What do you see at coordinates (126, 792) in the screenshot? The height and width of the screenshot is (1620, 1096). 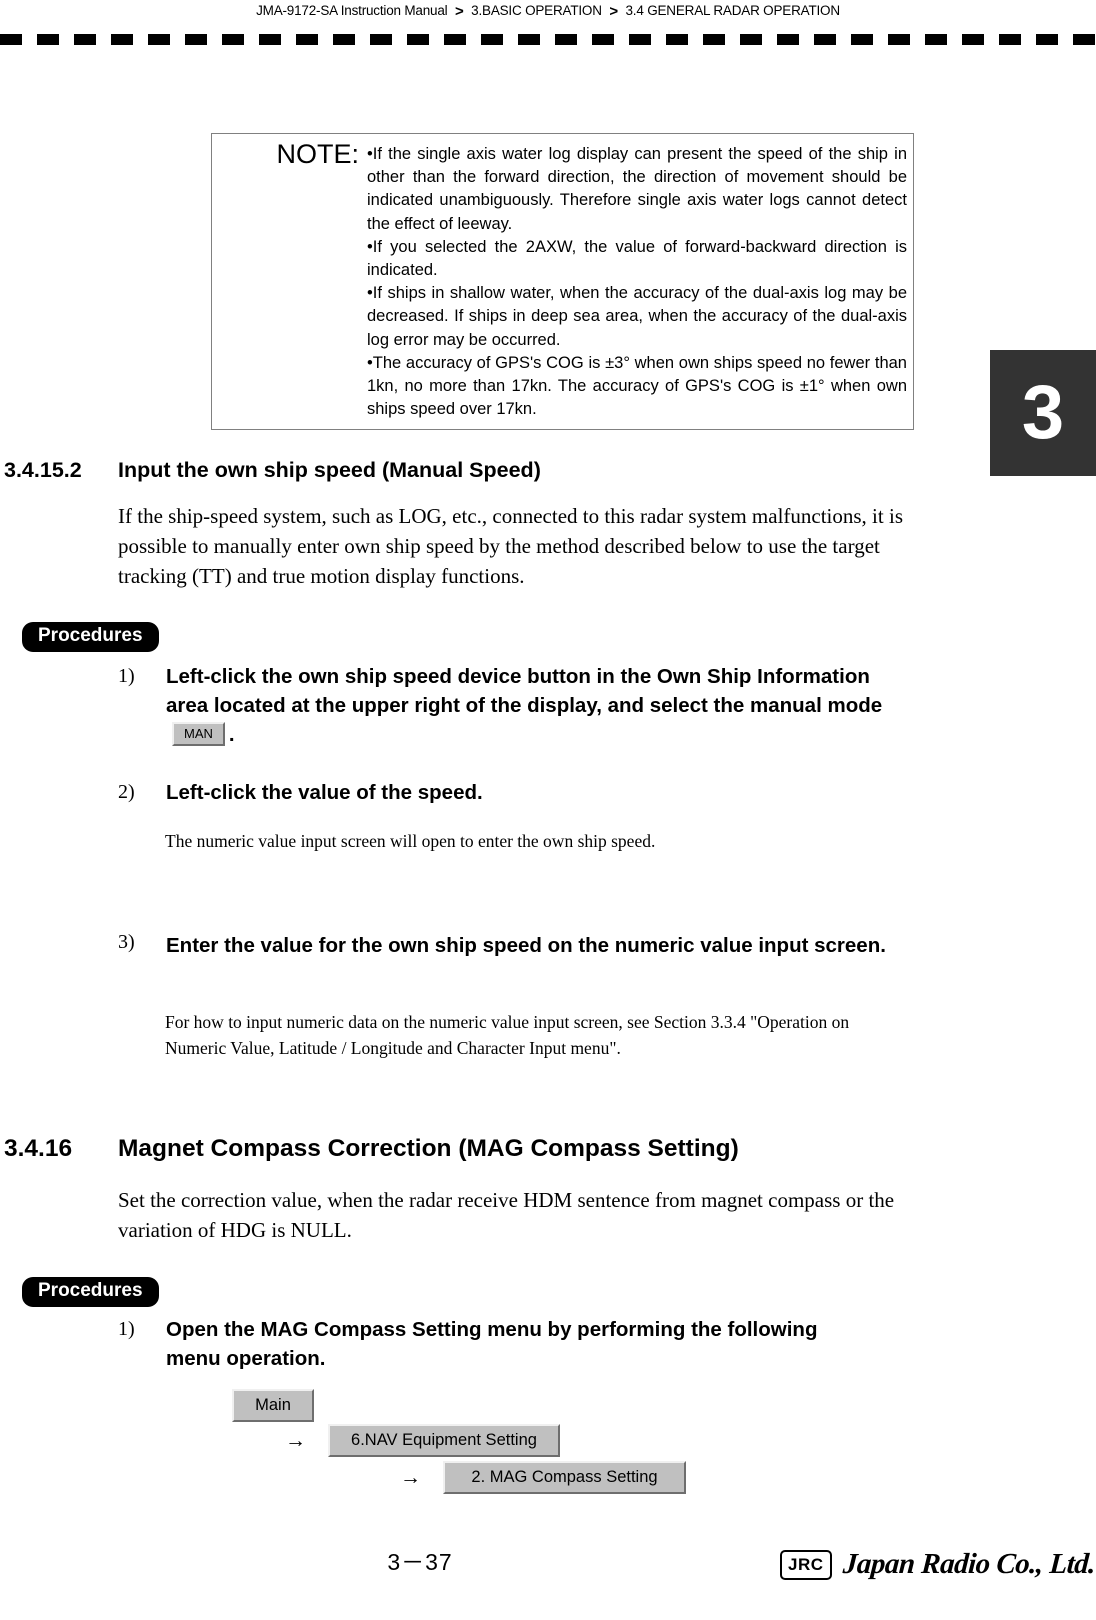 I see `step-number: 2)` at bounding box center [126, 792].